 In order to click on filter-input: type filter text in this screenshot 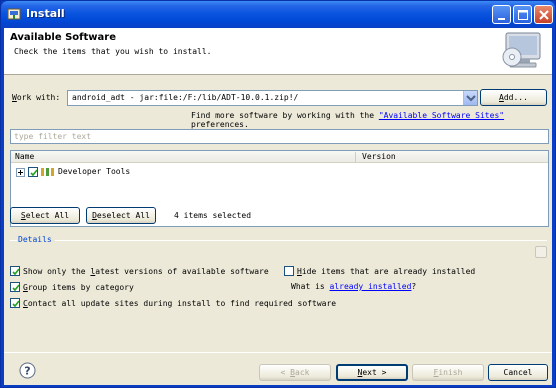, I will do `click(279, 136)`.